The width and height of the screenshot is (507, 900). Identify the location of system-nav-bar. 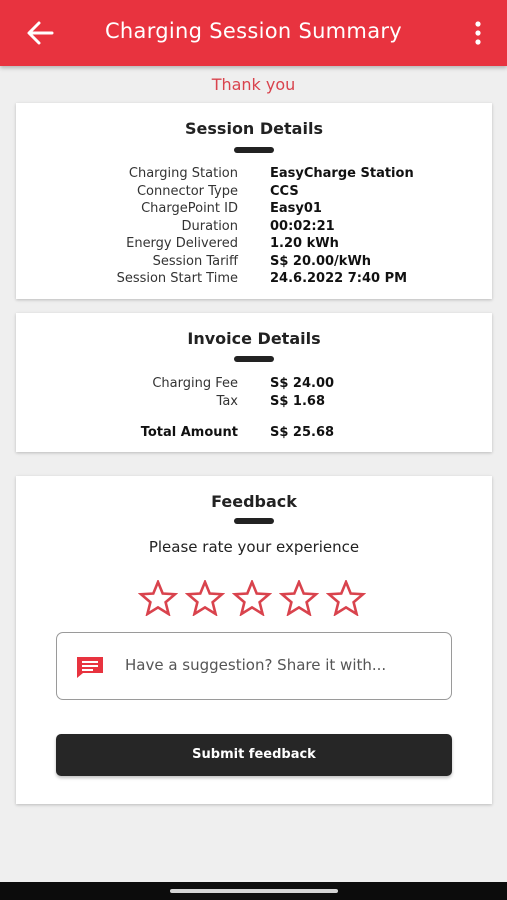
(253, 891).